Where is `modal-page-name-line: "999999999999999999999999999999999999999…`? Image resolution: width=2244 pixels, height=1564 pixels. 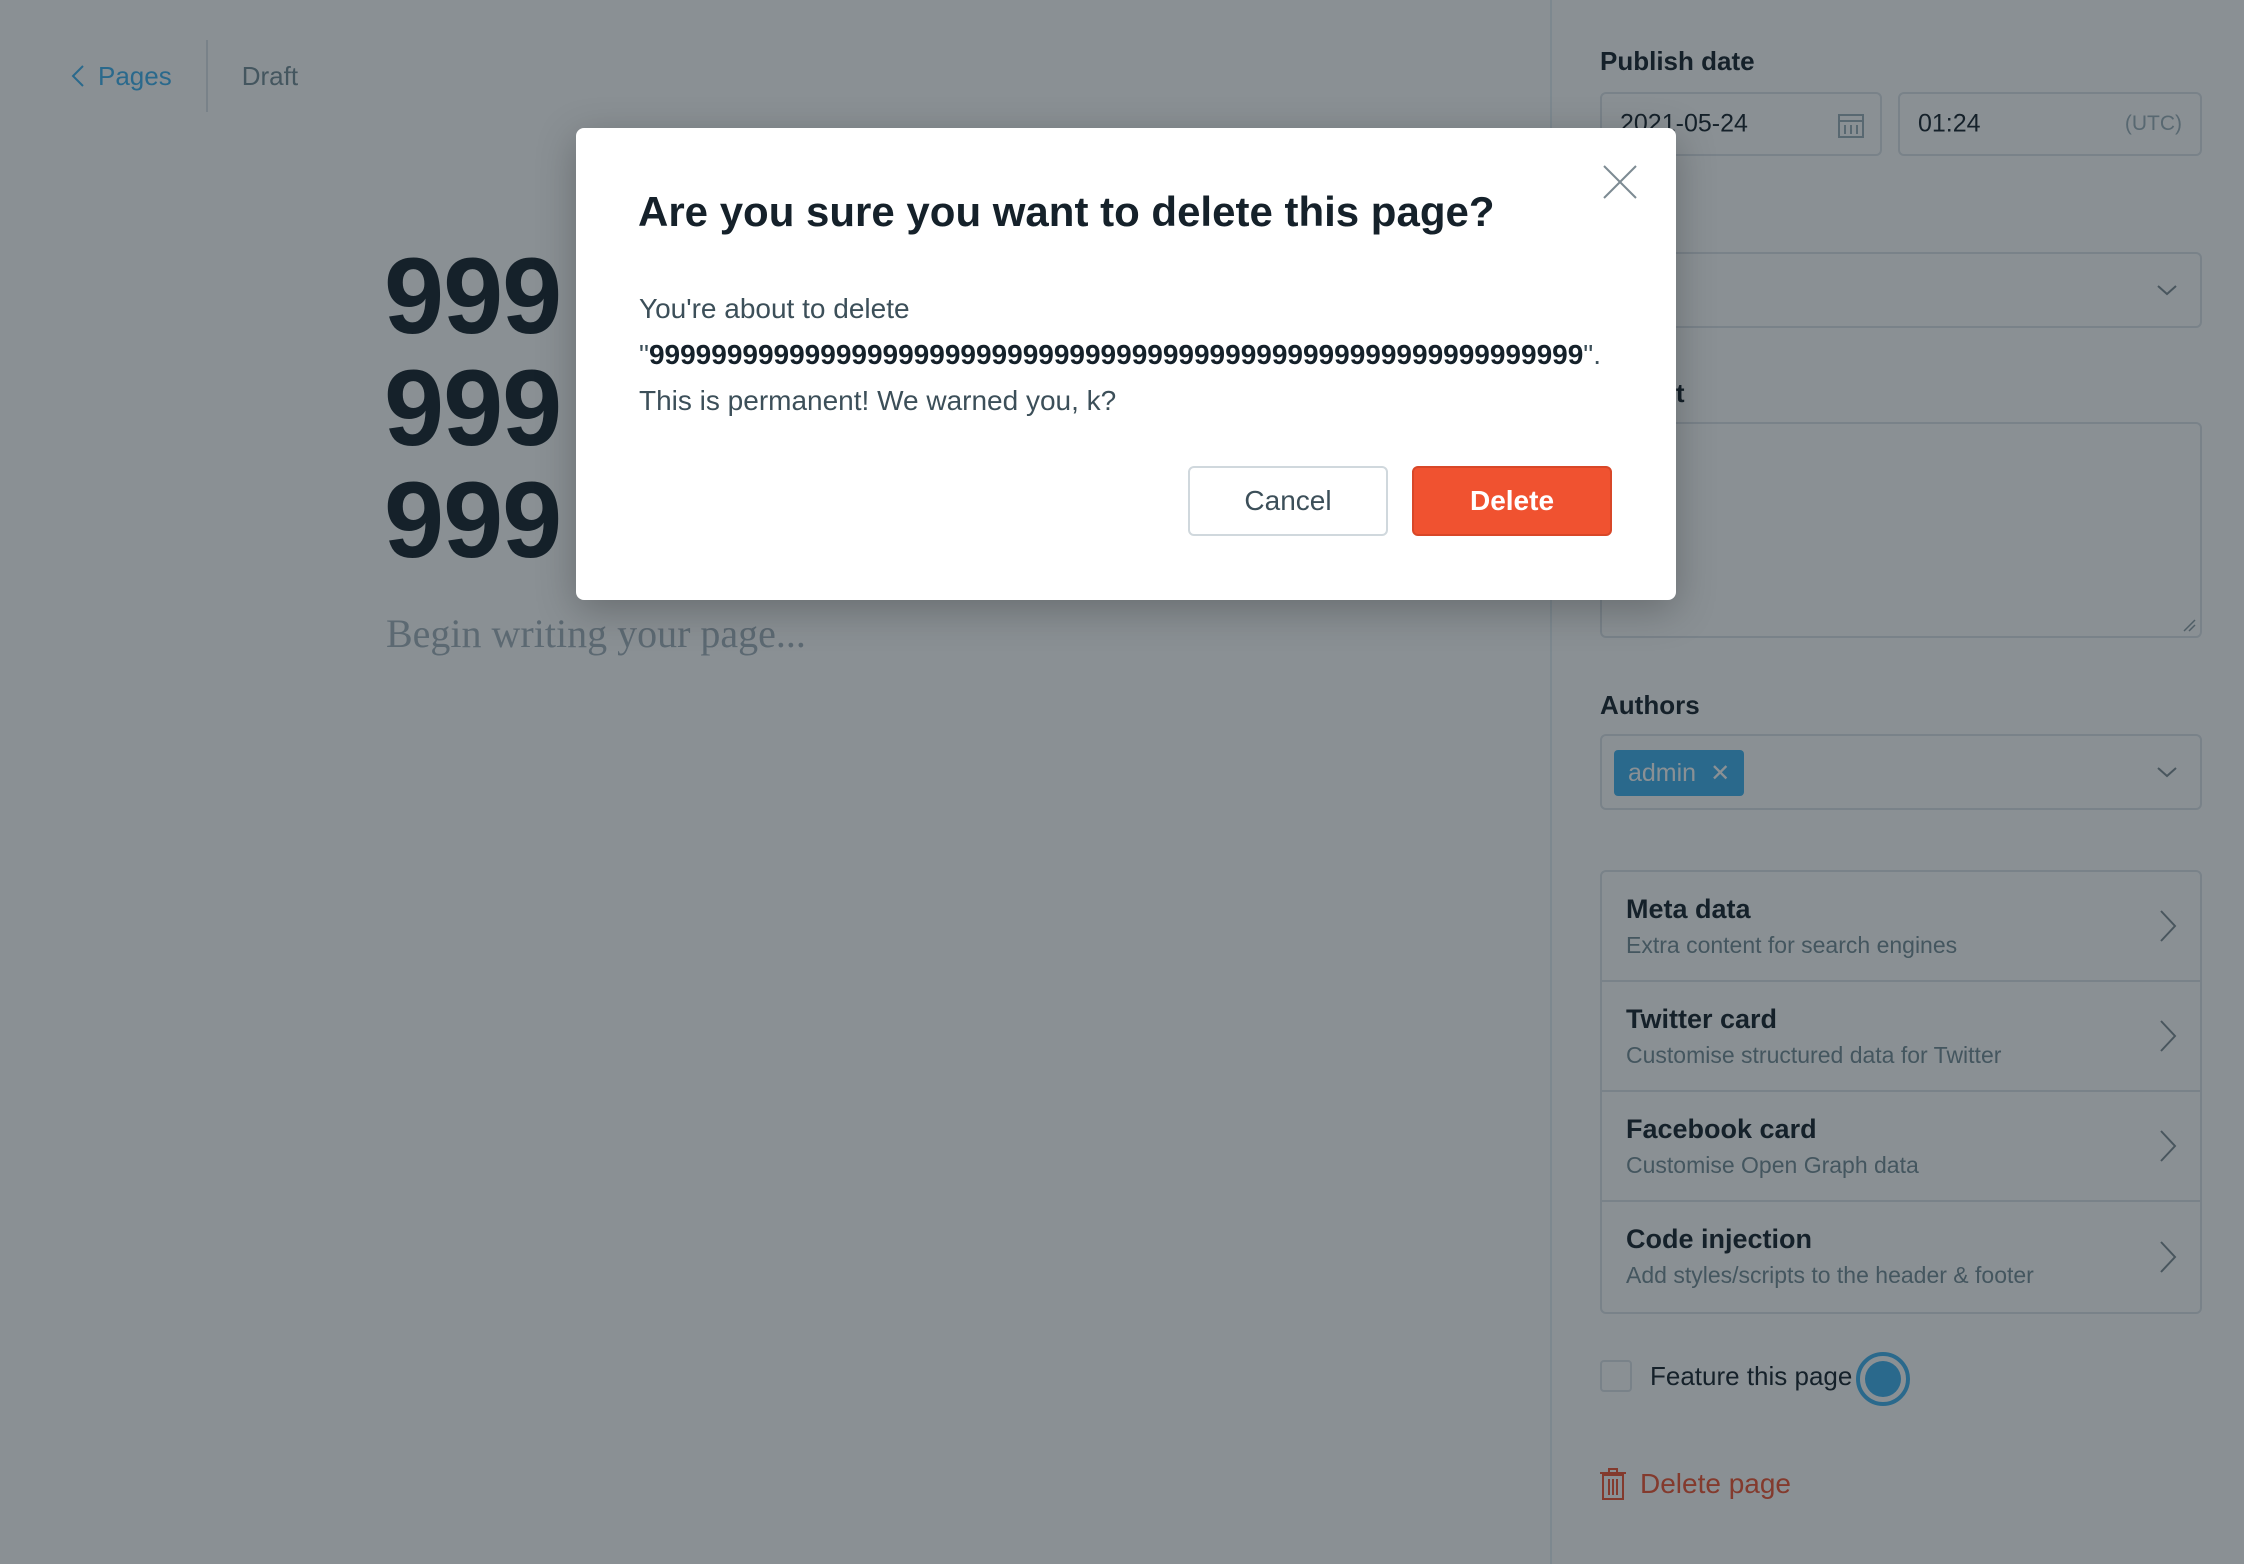
modal-page-name-line: "999999999999999999999999999999999999999… is located at coordinates (1120, 354).